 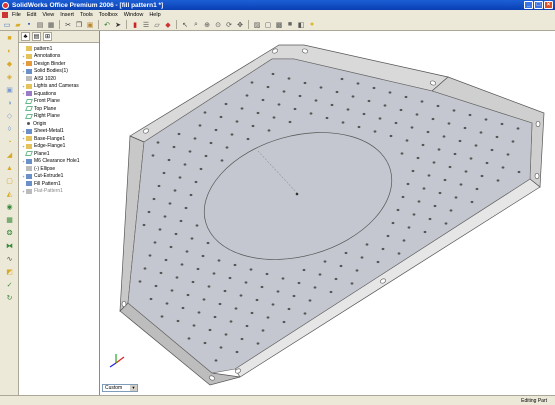 What do you see at coordinates (60, 79) in the screenshot?
I see `tree-item: AISI 1020` at bounding box center [60, 79].